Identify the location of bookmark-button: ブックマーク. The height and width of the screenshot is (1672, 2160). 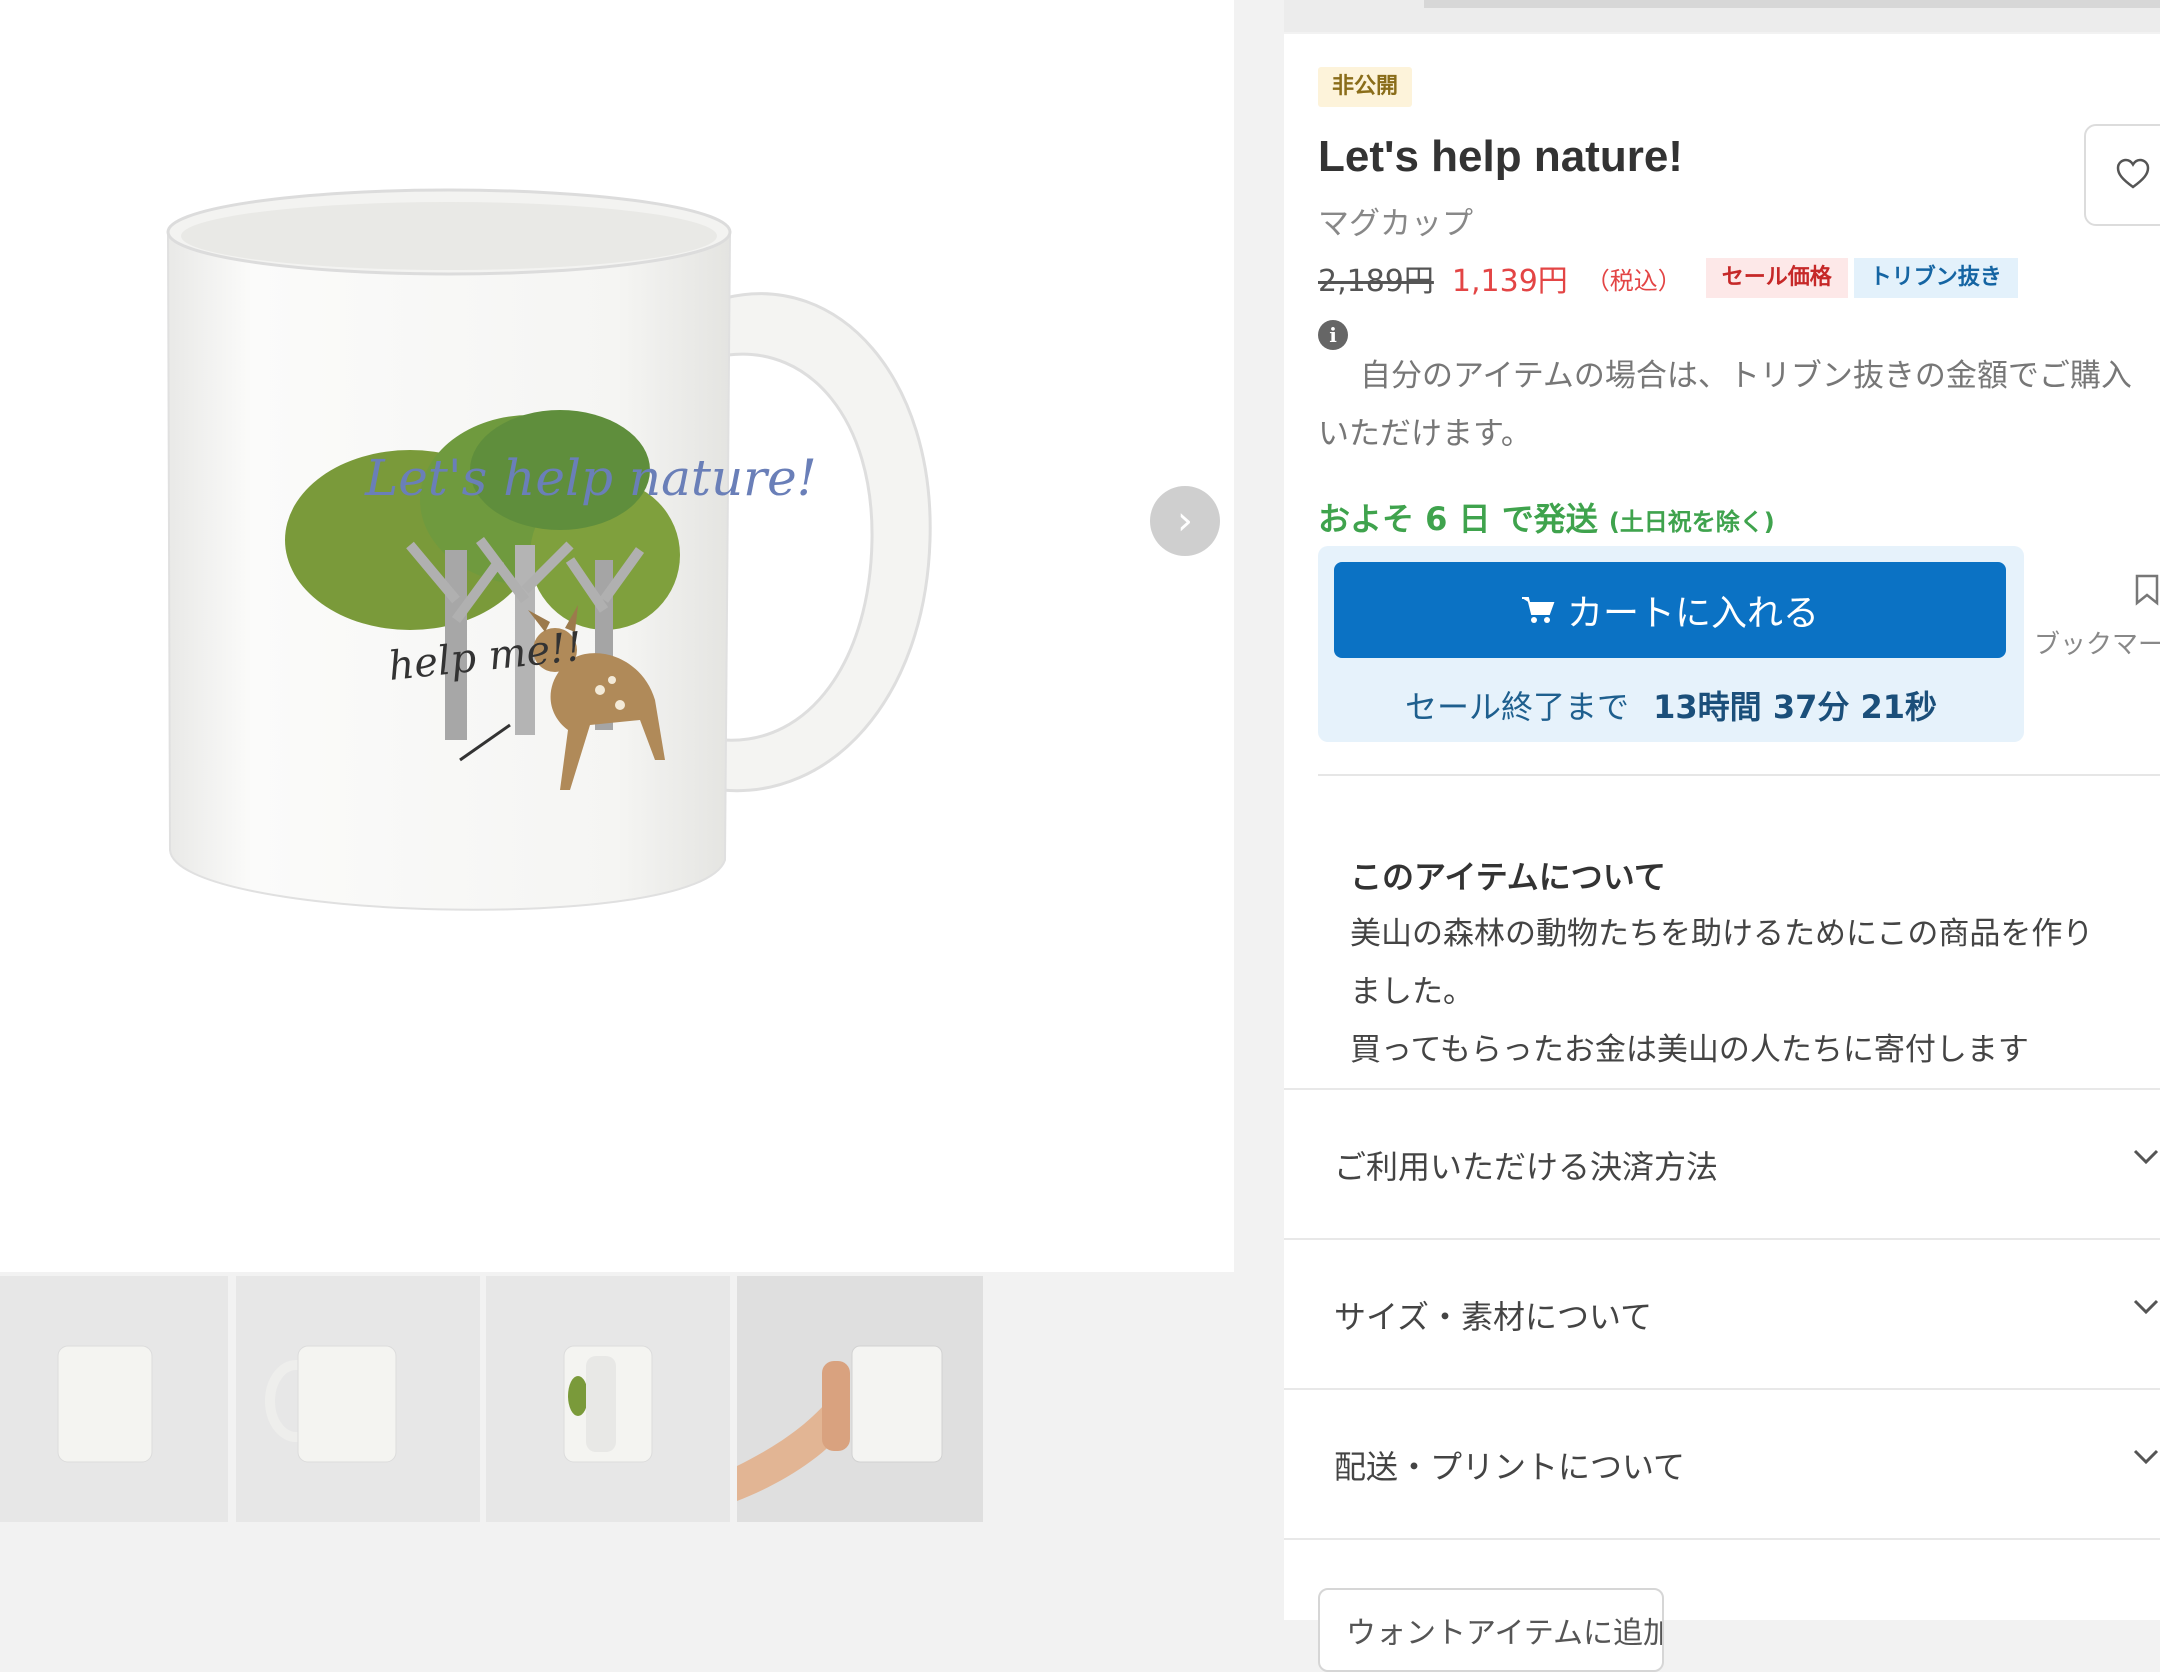
(2097, 618).